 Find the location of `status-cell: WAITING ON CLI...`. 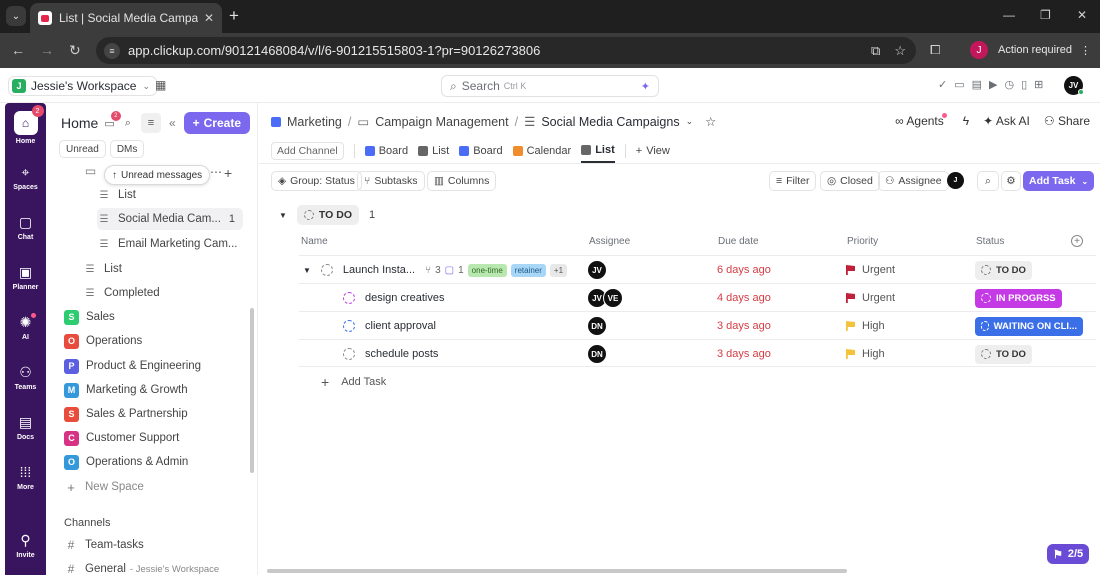

status-cell: WAITING ON CLI... is located at coordinates (1029, 326).